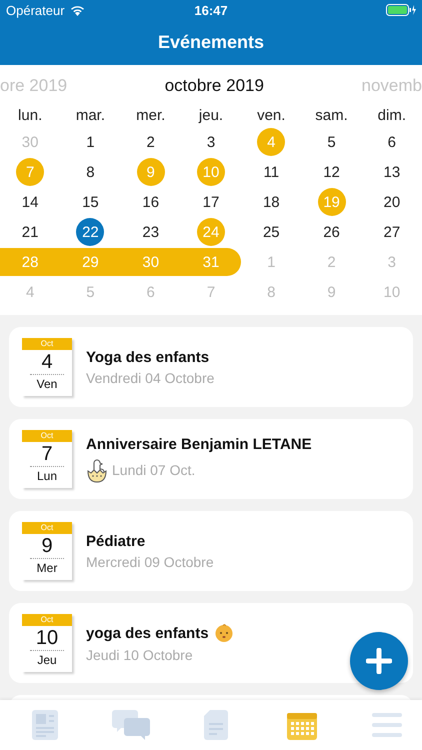 The image size is (422, 750). Describe the element at coordinates (154, 470) in the screenshot. I see `event-date: Lundi 07 Oct.` at that location.